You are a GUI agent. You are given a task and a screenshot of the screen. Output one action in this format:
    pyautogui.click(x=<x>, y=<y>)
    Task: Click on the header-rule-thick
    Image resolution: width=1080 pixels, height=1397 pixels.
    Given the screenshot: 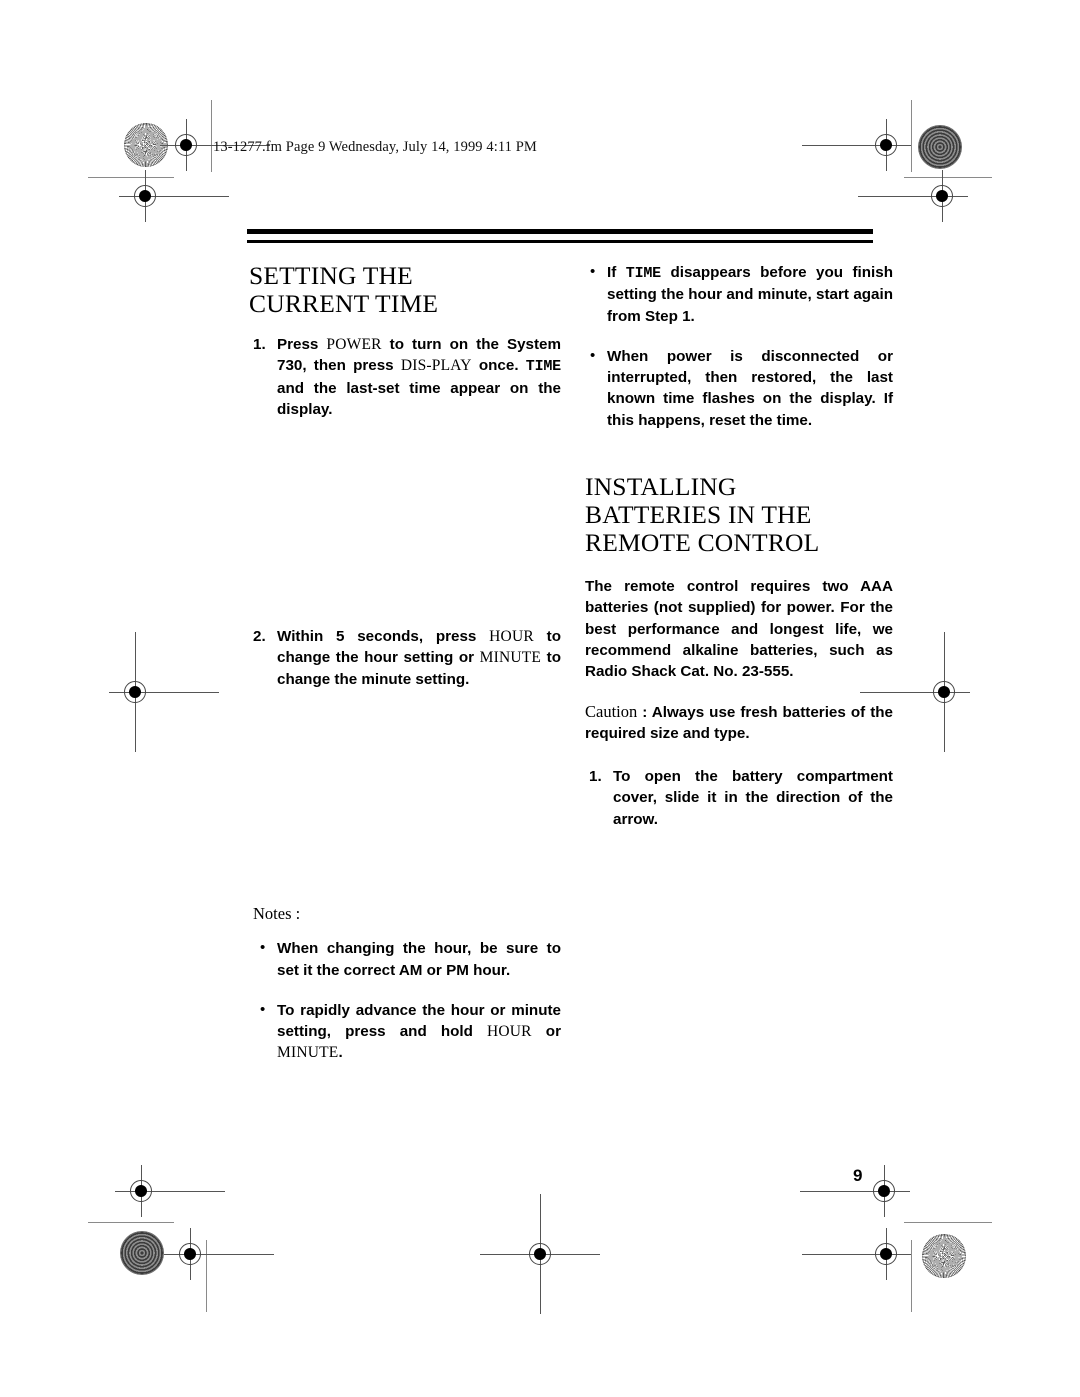 What is the action you would take?
    pyautogui.click(x=560, y=231)
    